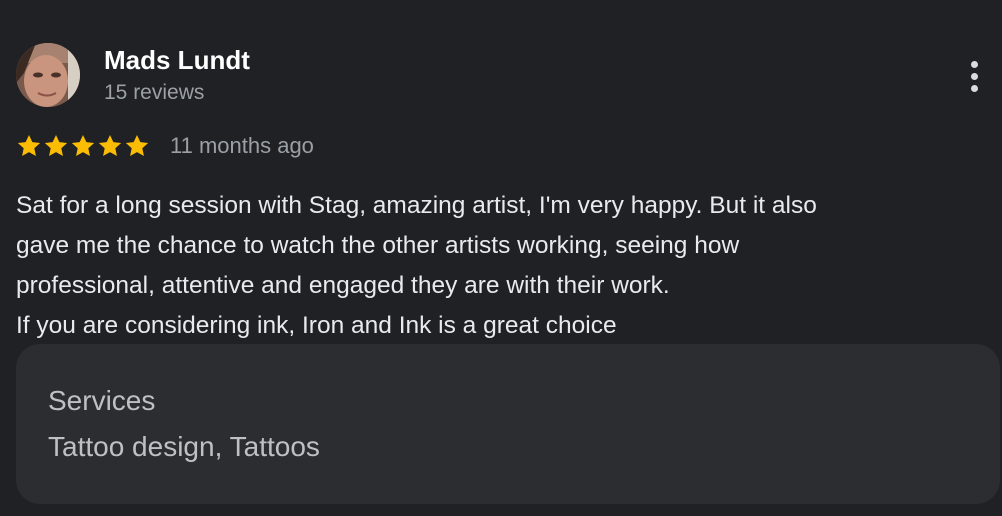 Image resolution: width=1002 pixels, height=516 pixels. Describe the element at coordinates (177, 60) in the screenshot. I see `reviewer-name: Mads Lundt` at that location.